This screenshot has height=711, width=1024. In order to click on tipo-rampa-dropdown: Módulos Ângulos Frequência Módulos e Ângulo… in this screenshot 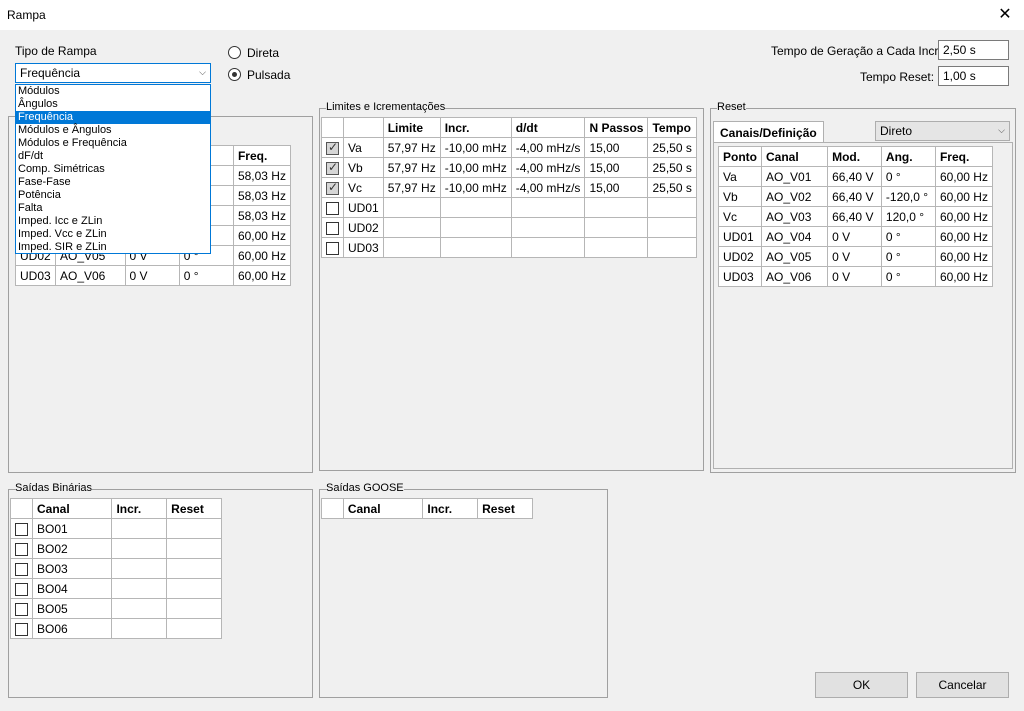, I will do `click(113, 169)`.